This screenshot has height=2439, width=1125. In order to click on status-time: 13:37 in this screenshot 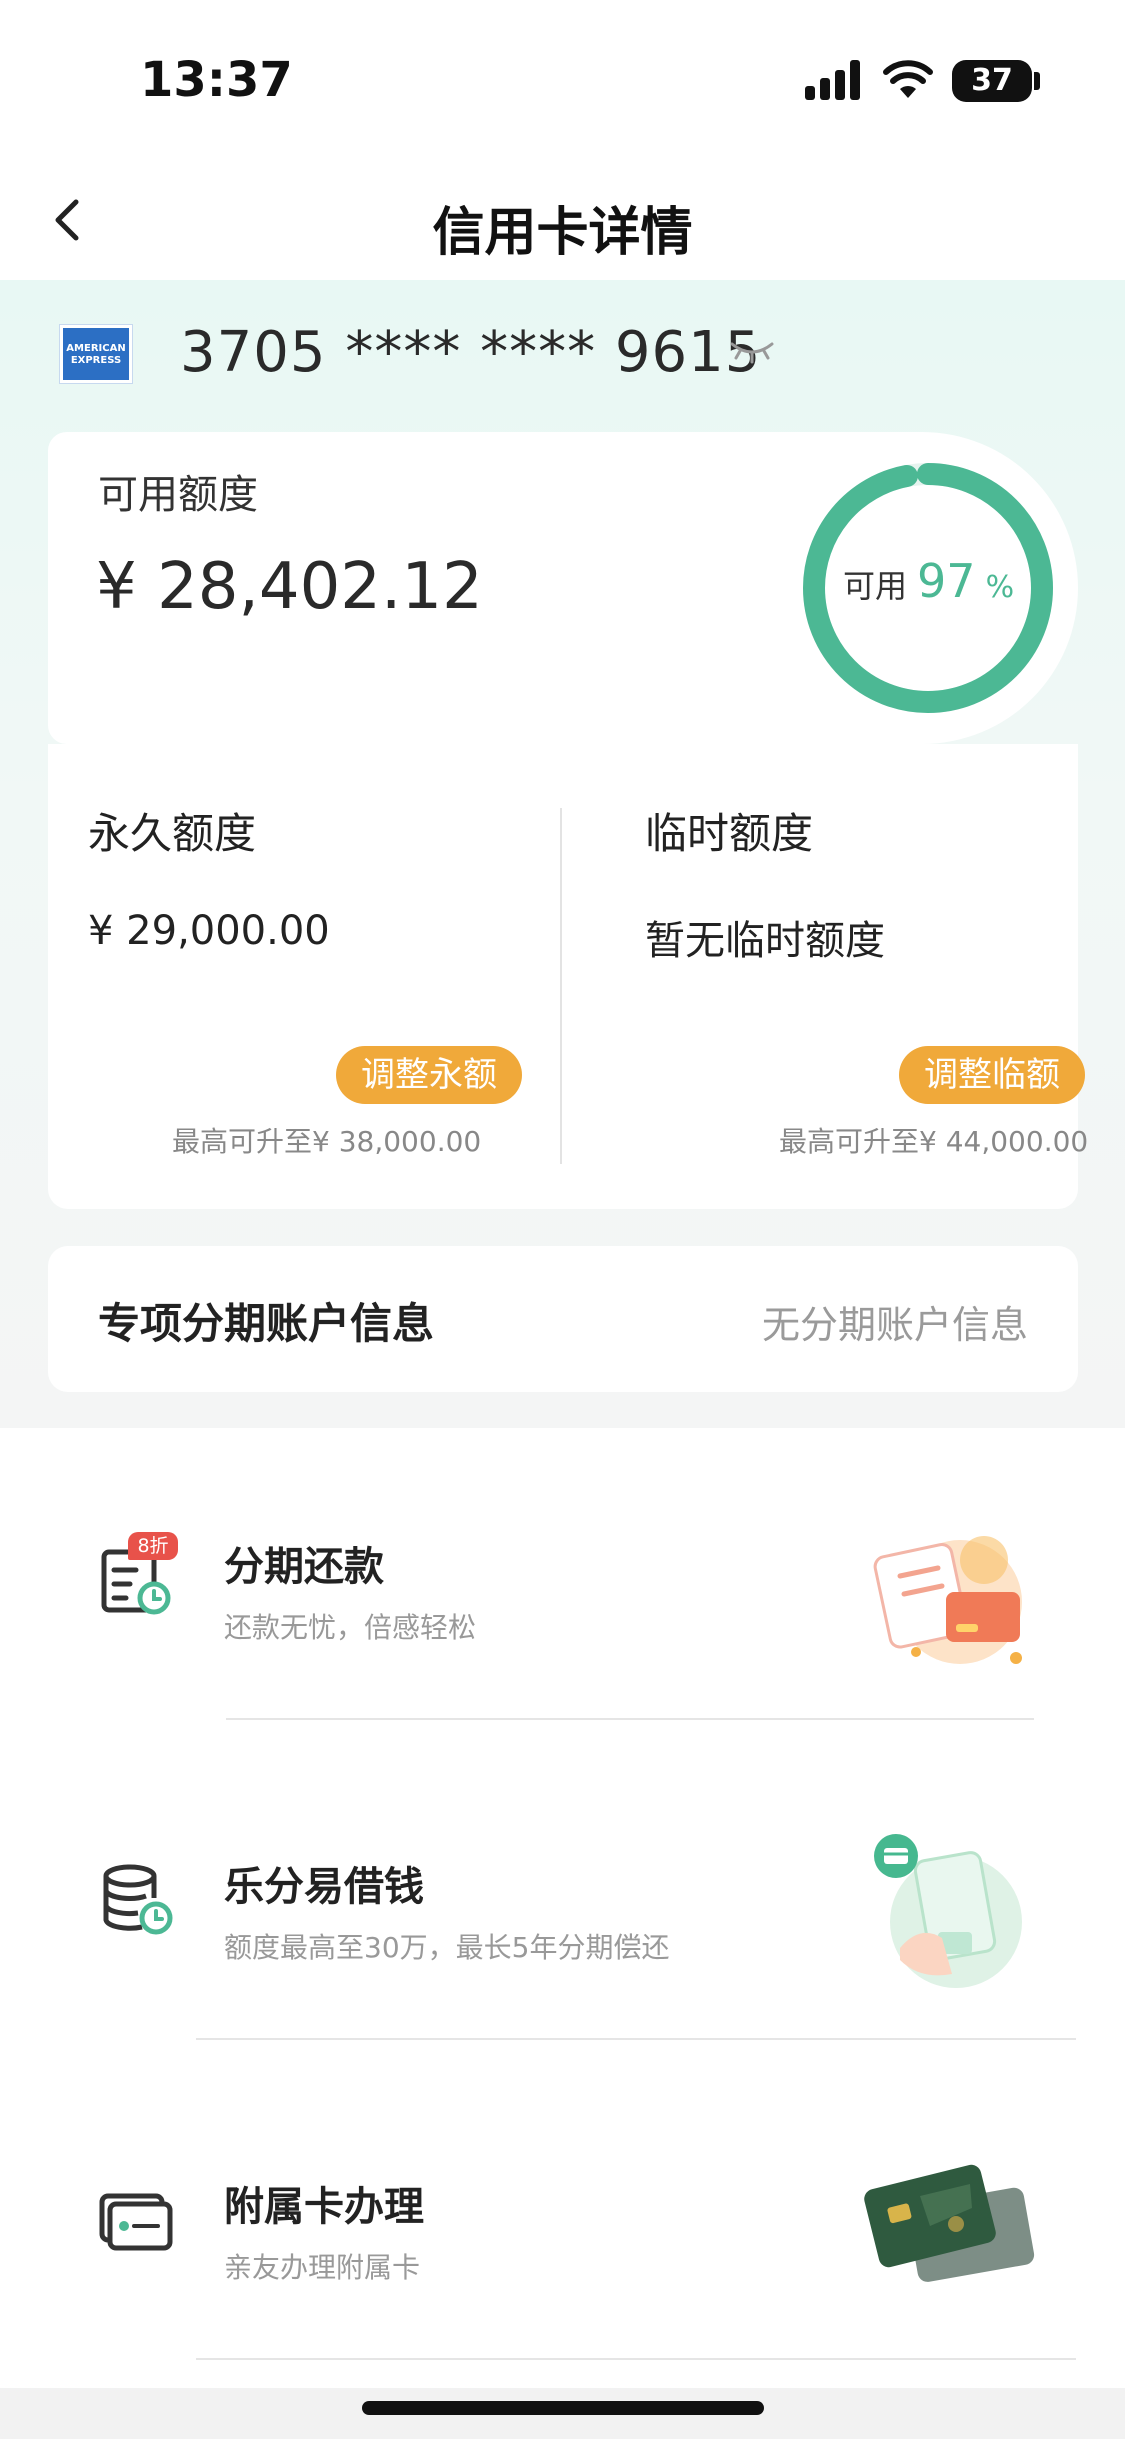, I will do `click(216, 80)`.